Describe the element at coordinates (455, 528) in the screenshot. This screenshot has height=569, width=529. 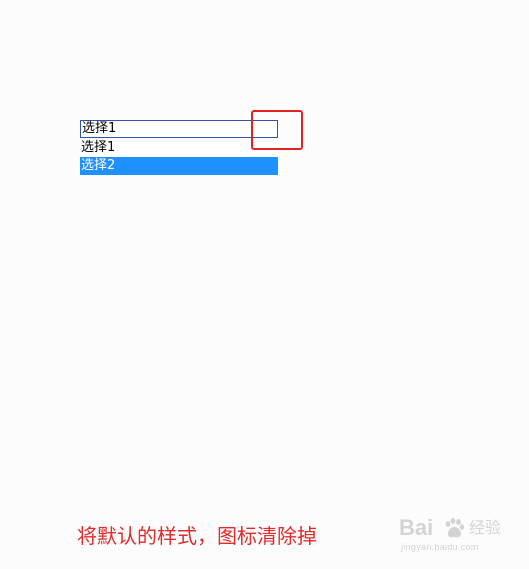
I see `paw-logo-icon` at that location.